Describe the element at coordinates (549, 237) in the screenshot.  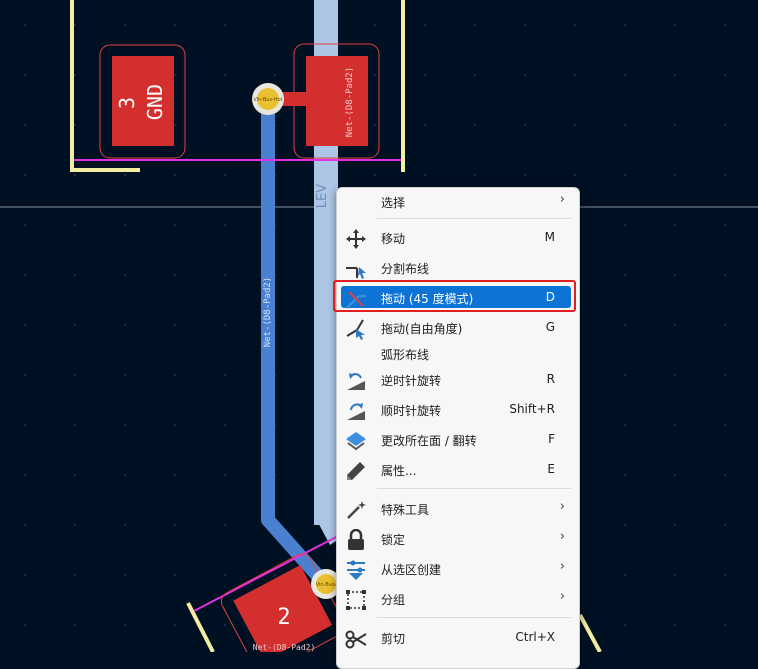
I see `shortcut-move: M` at that location.